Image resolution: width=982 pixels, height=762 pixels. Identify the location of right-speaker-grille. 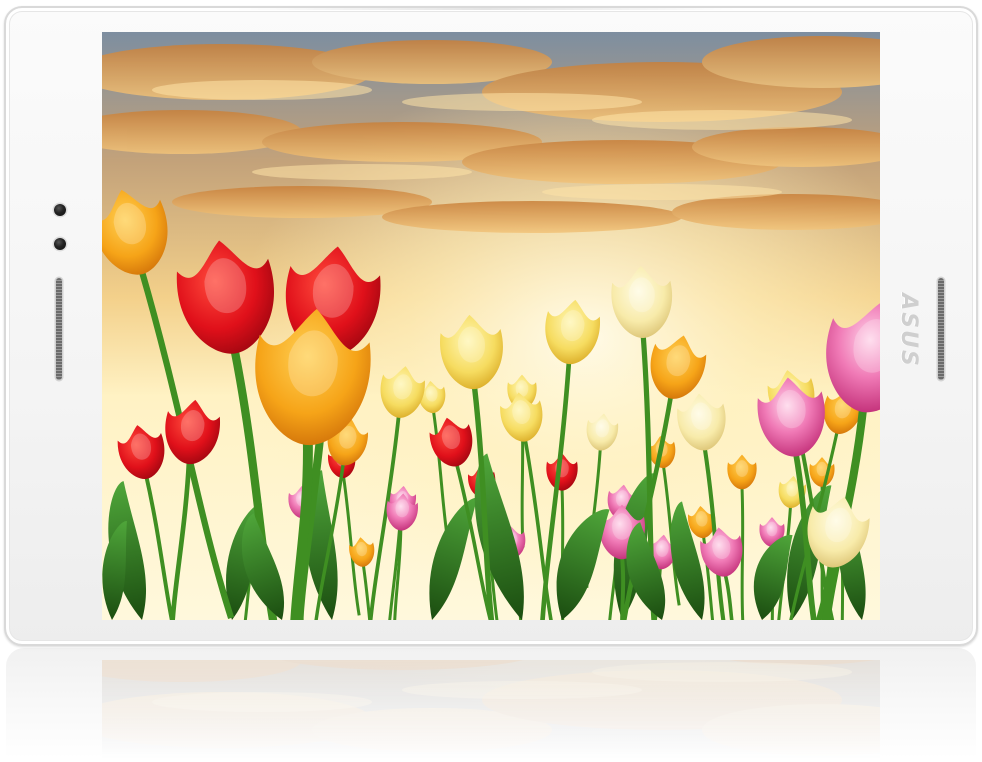
(941, 329).